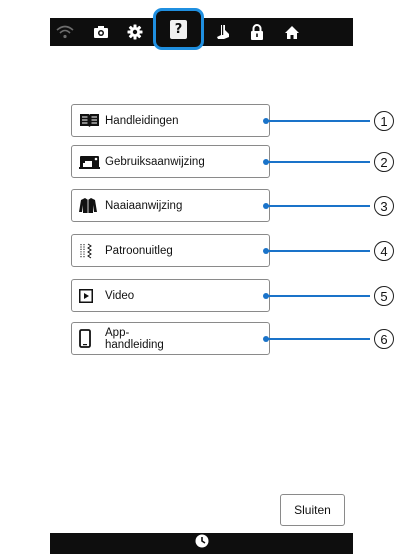 The width and height of the screenshot is (408, 554). What do you see at coordinates (384, 296) in the screenshot?
I see `callout-number: 5` at bounding box center [384, 296].